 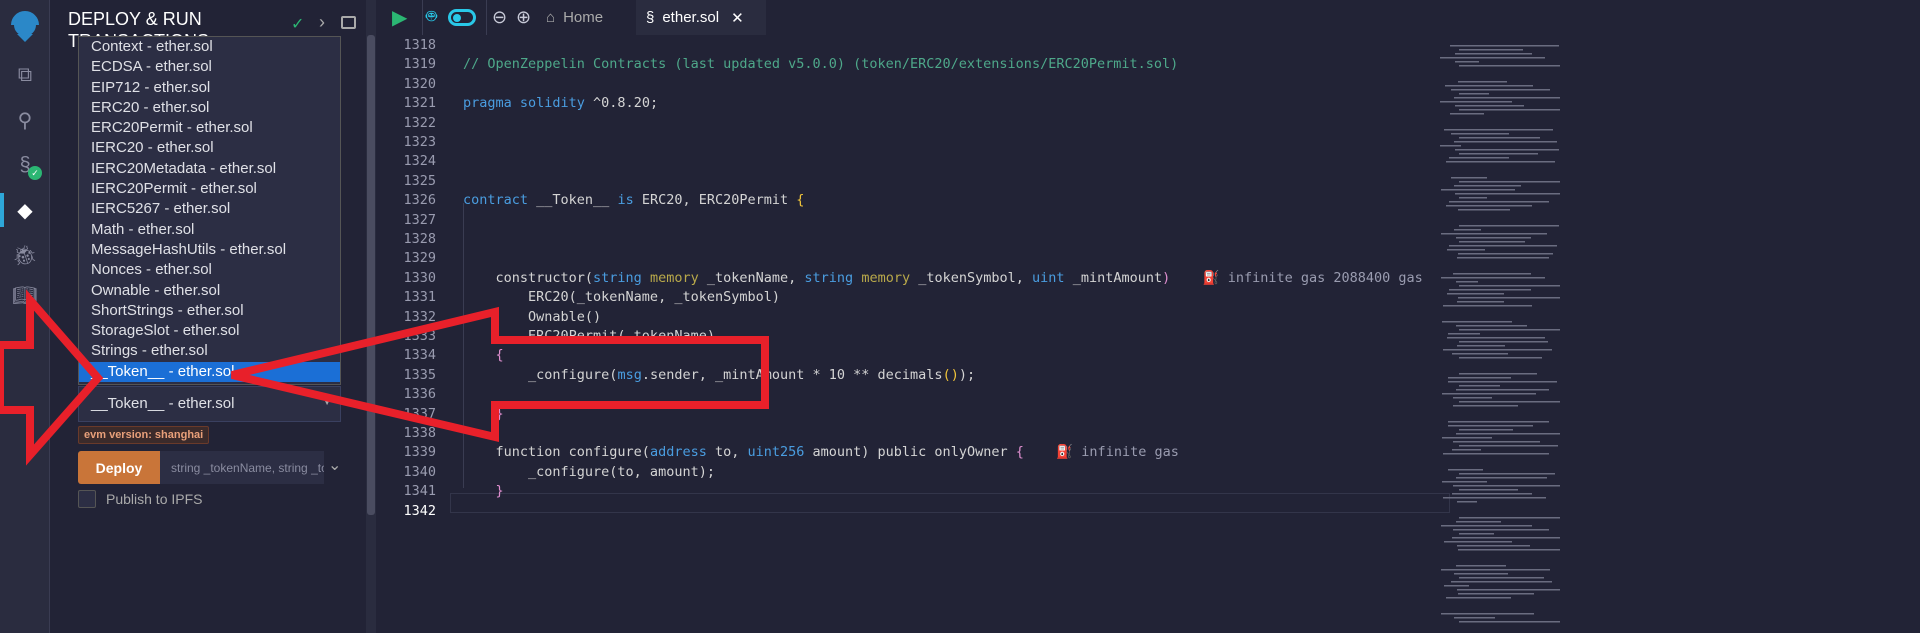 I want to click on red-arrow-left, so click(x=500, y=374).